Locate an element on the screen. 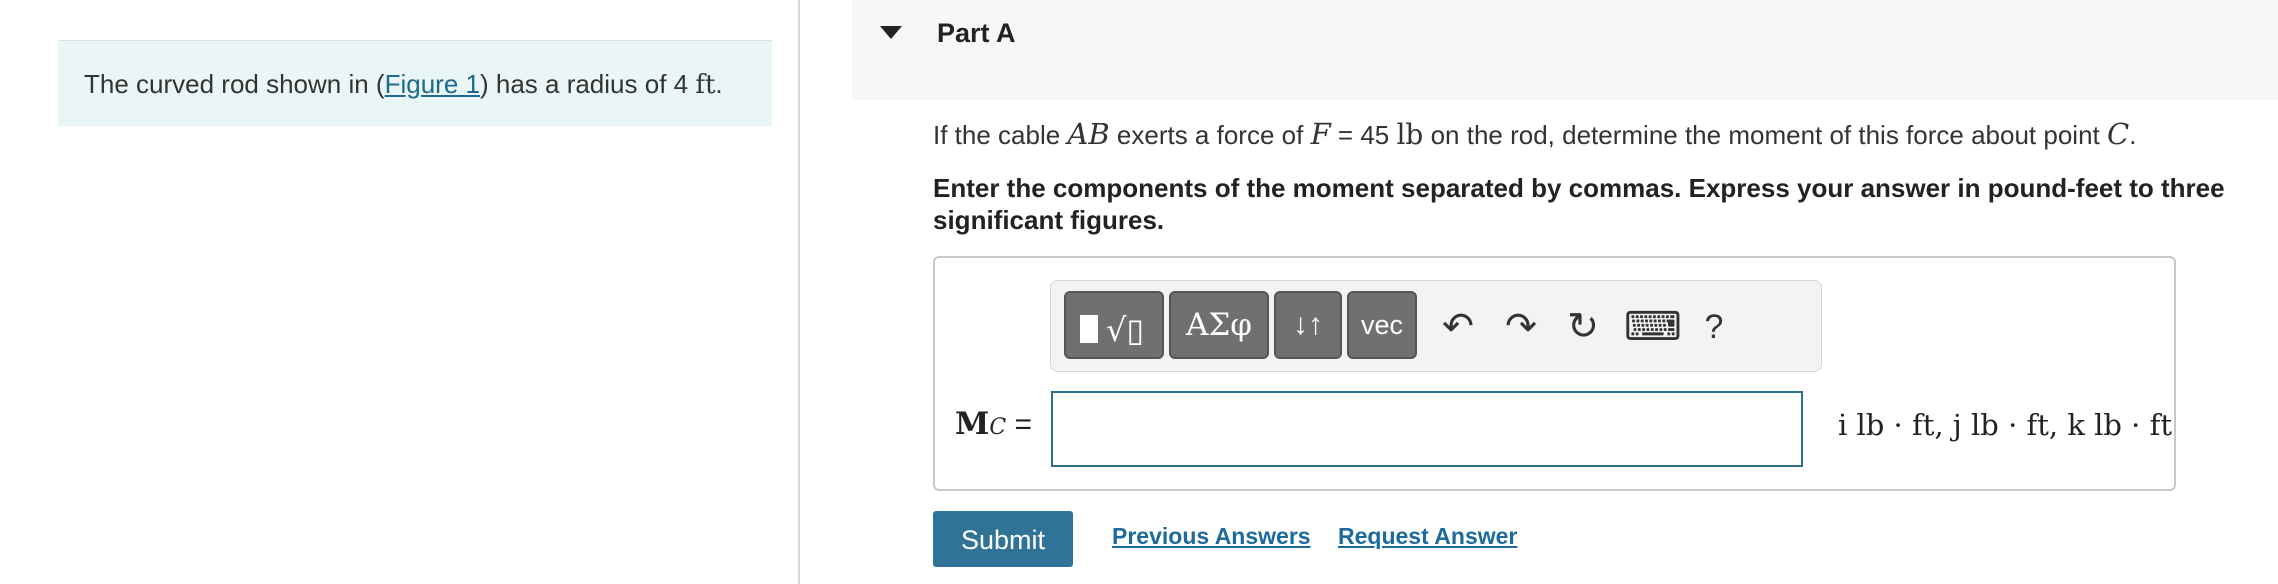 This screenshot has height=584, width=2278. previous-answers-link: Previous Answers is located at coordinates (1211, 536).